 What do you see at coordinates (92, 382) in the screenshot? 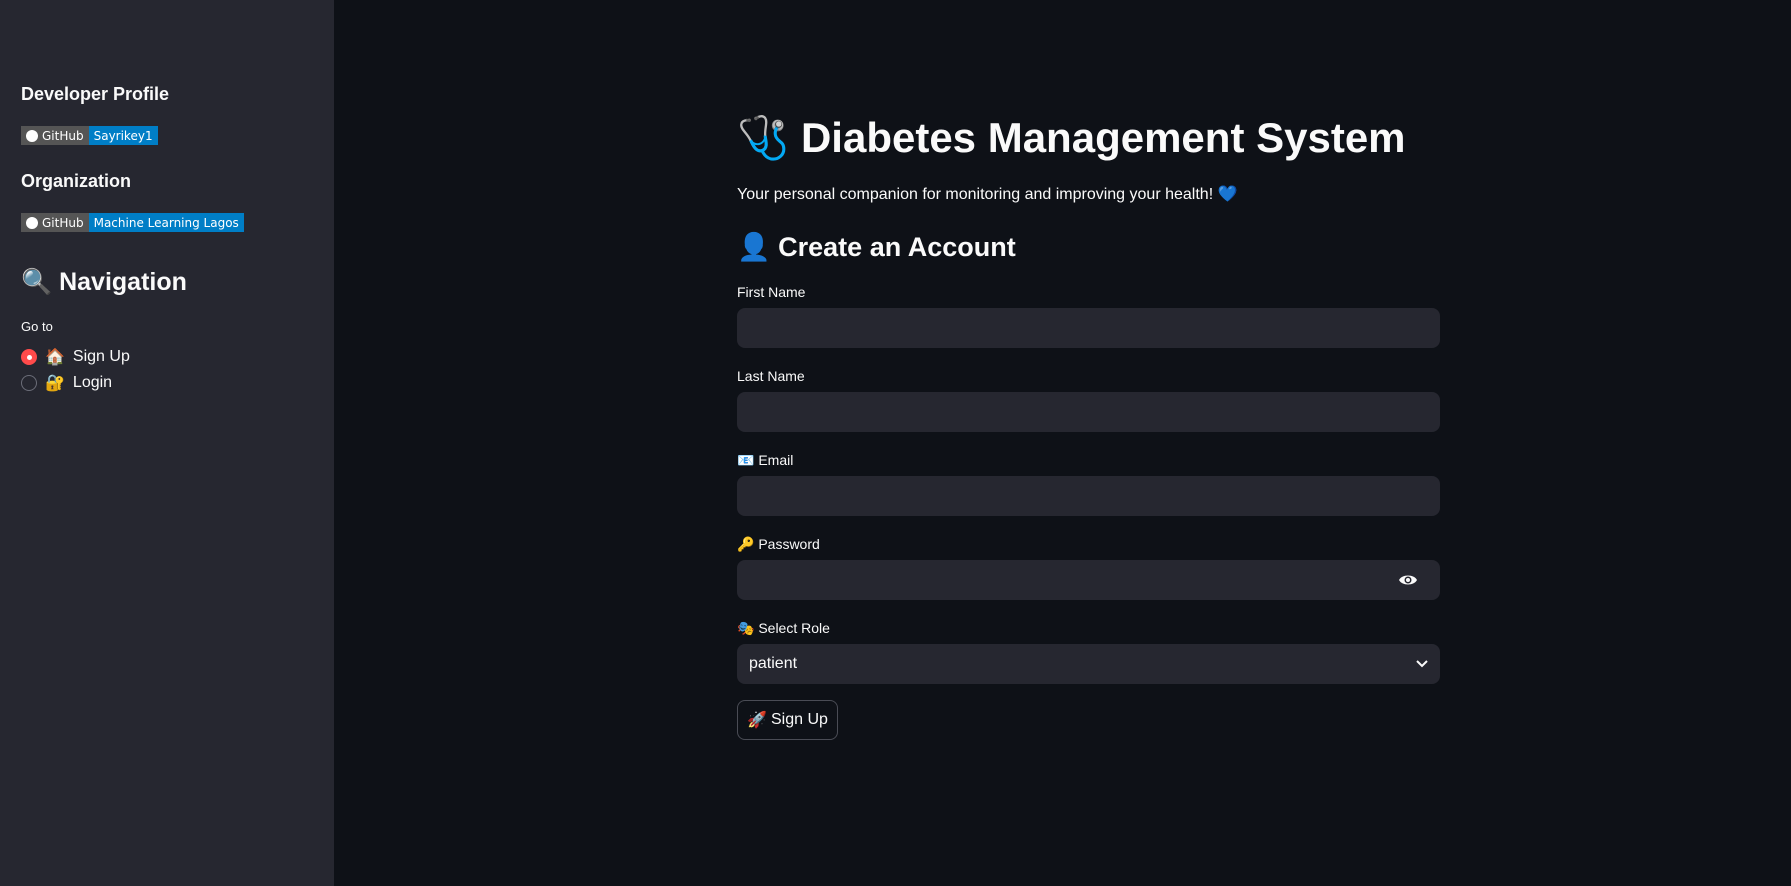
I see `radio-label: Login` at bounding box center [92, 382].